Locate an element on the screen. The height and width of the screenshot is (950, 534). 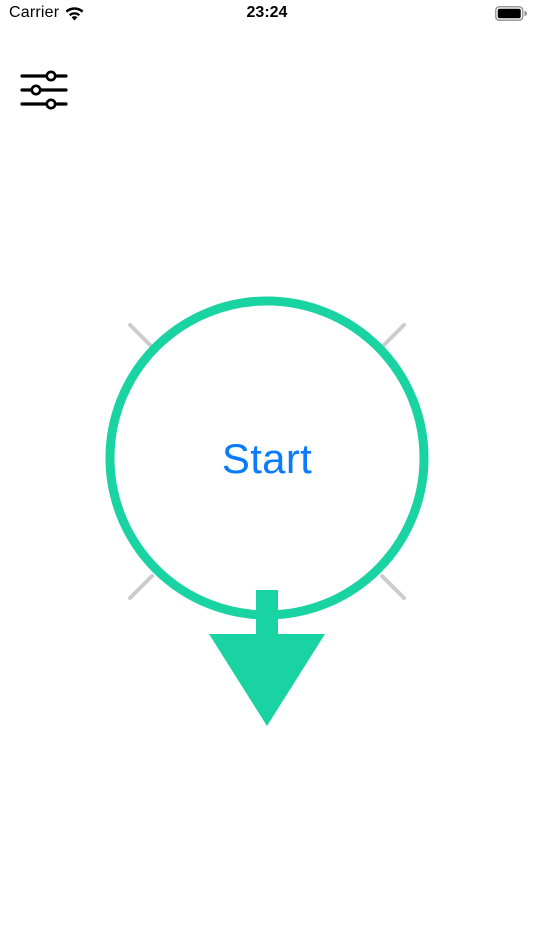
status-time: 23:24 is located at coordinates (267, 12).